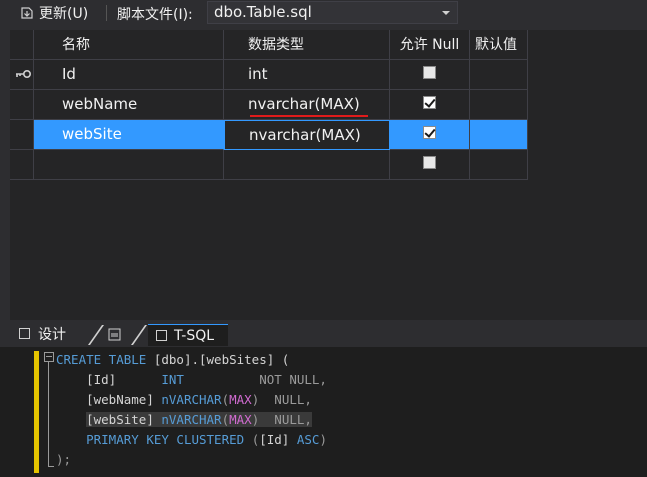 This screenshot has width=647, height=477. I want to click on header-selector-cell, so click(22, 45).